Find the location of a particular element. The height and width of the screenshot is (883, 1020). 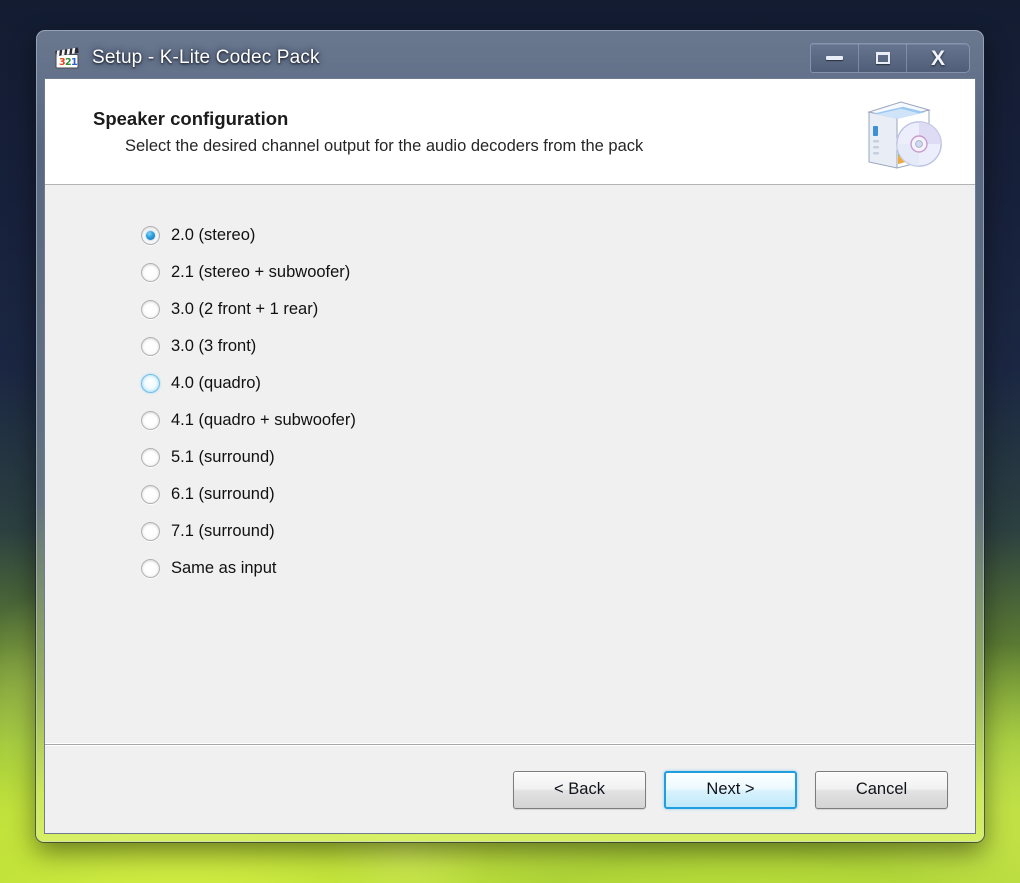

close-button: X is located at coordinates (938, 58).